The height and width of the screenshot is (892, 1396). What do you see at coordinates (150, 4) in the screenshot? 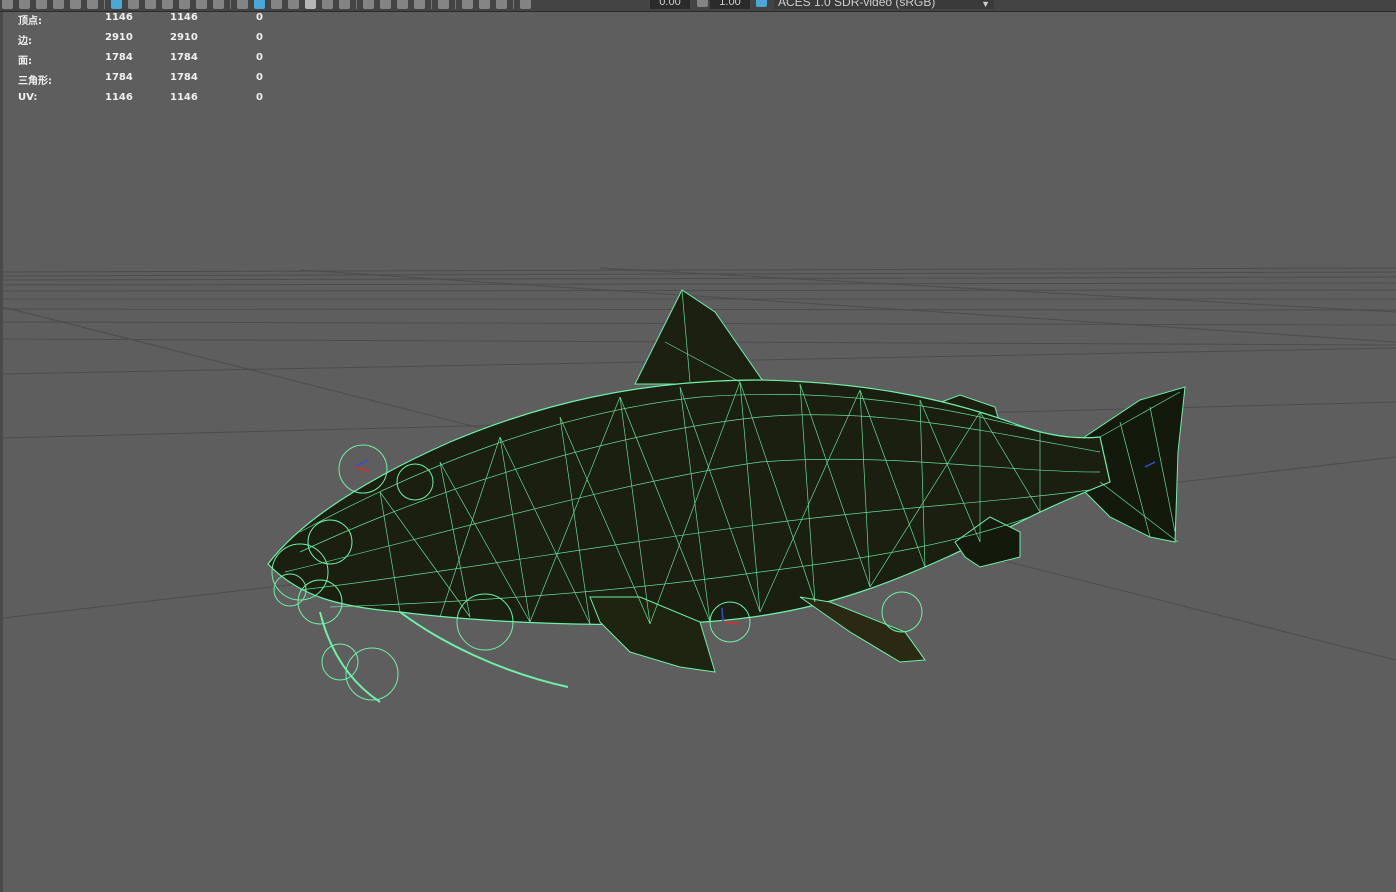
I see `resolution-gate-icon` at bounding box center [150, 4].